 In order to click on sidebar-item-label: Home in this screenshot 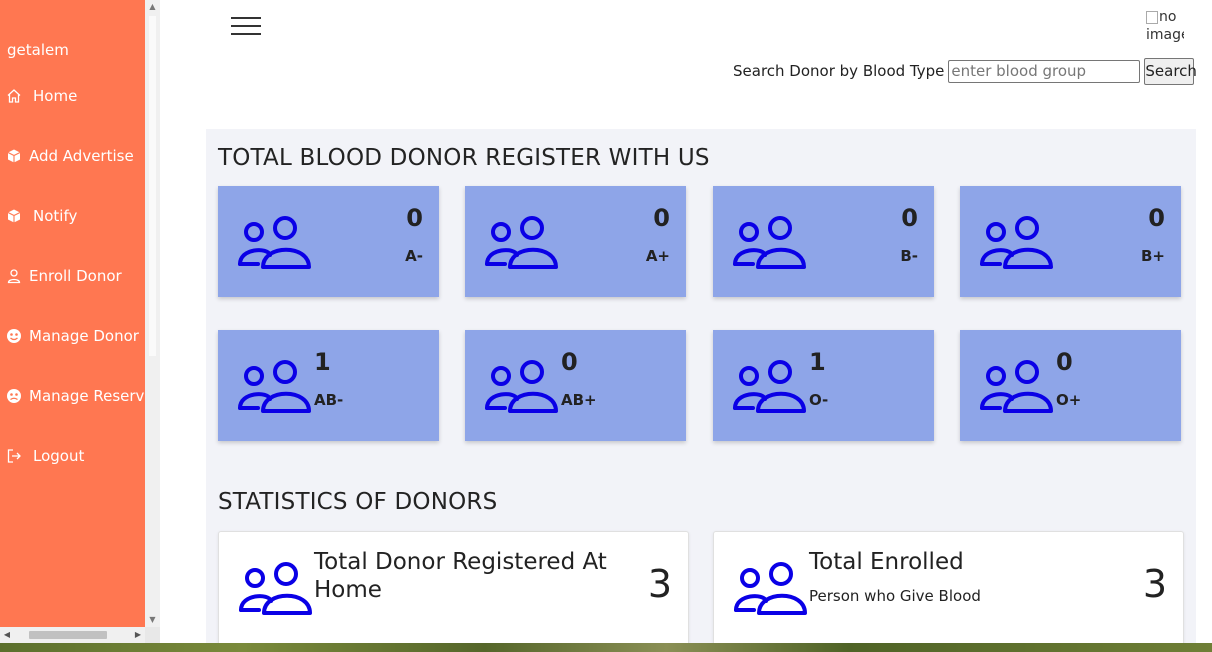, I will do `click(55, 96)`.